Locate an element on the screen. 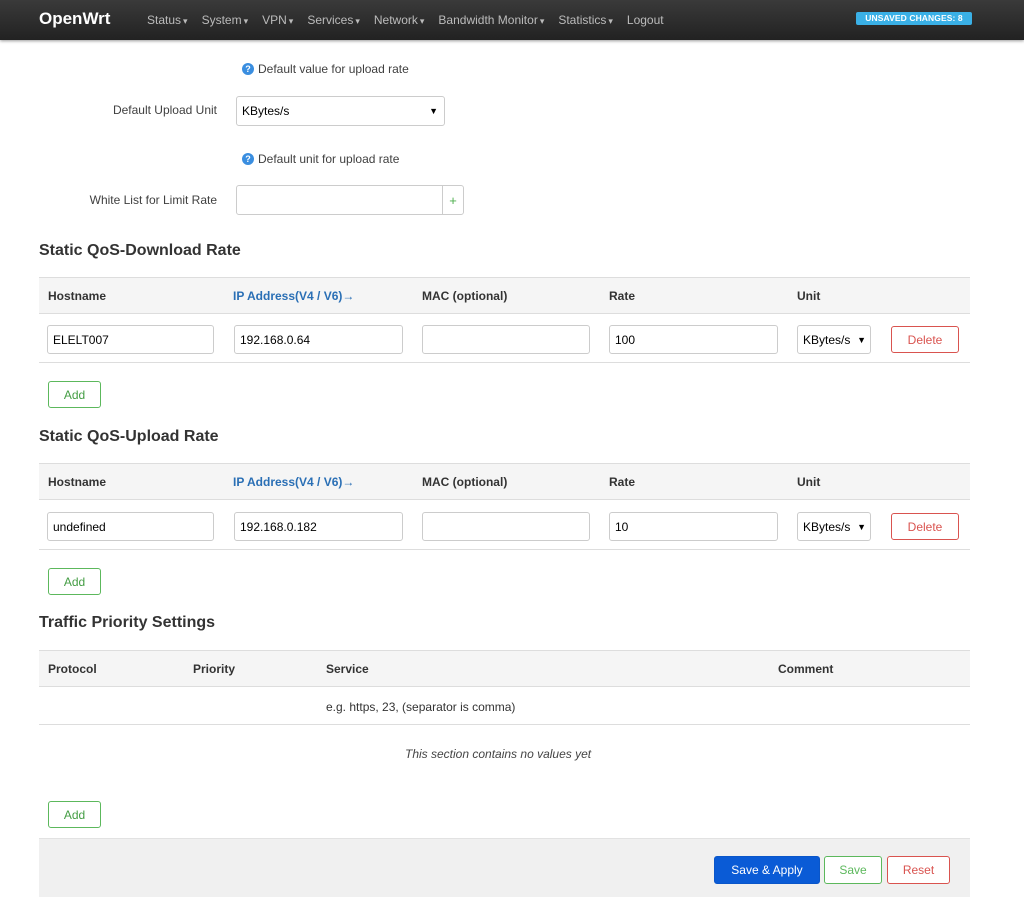 This screenshot has height=897, width=1024. download-ip-input: 192.168.0.64 is located at coordinates (318, 339).